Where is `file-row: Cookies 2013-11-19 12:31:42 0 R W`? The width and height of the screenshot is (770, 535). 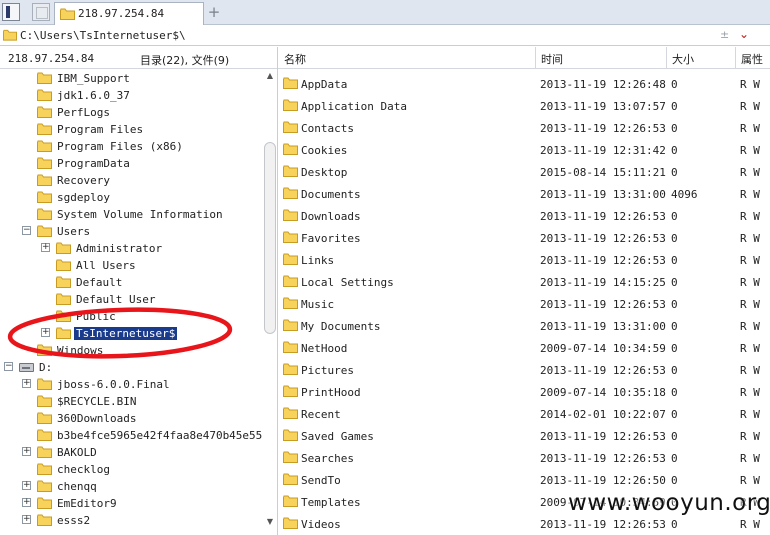
file-row: Cookies 2013-11-19 12:31:42 0 R W is located at coordinates (524, 149).